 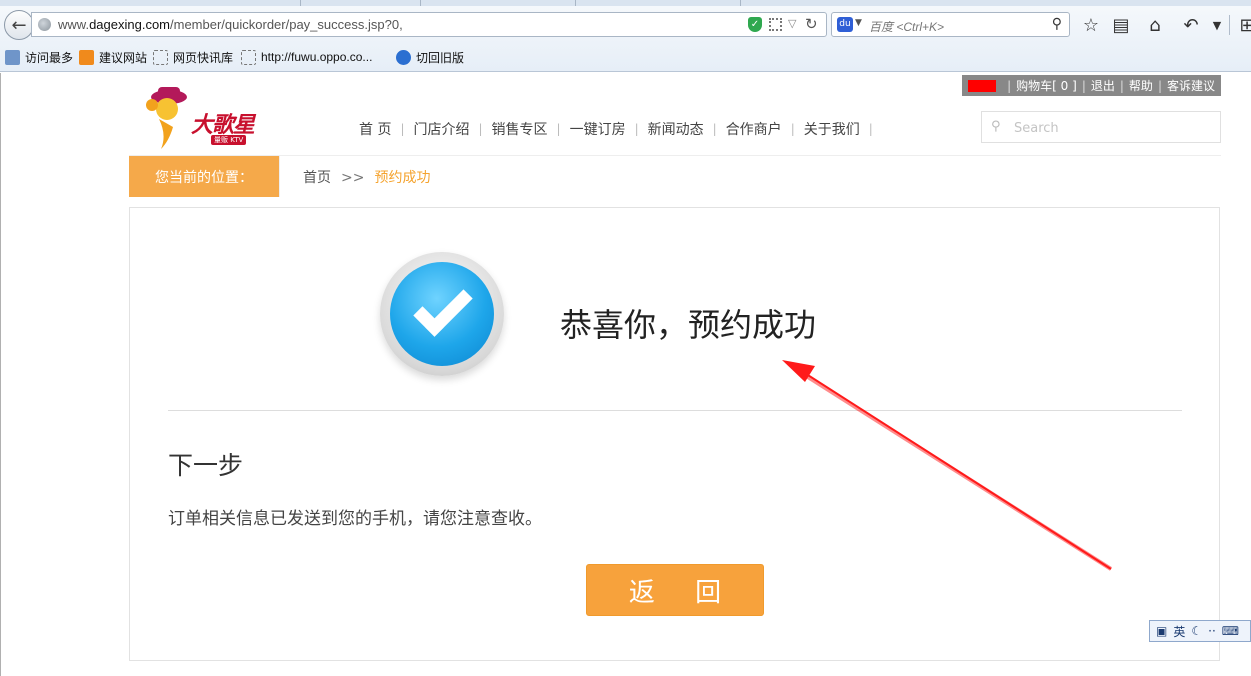 I want to click on nav-home: 首 页, so click(x=375, y=129).